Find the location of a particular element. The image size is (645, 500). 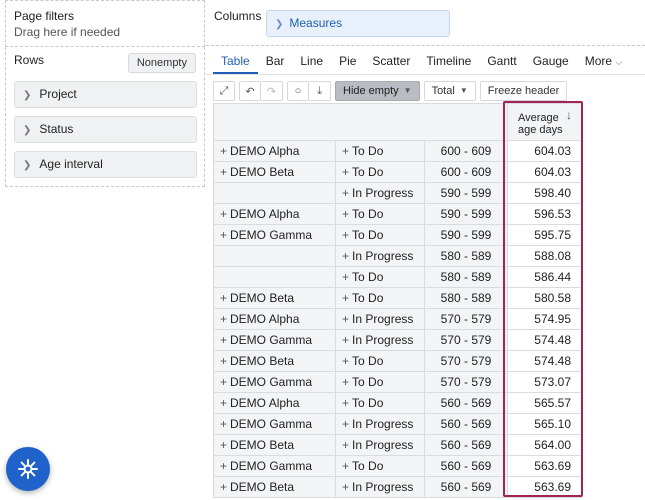

cell-average-age-days: 563.69 is located at coordinates (544, 487).